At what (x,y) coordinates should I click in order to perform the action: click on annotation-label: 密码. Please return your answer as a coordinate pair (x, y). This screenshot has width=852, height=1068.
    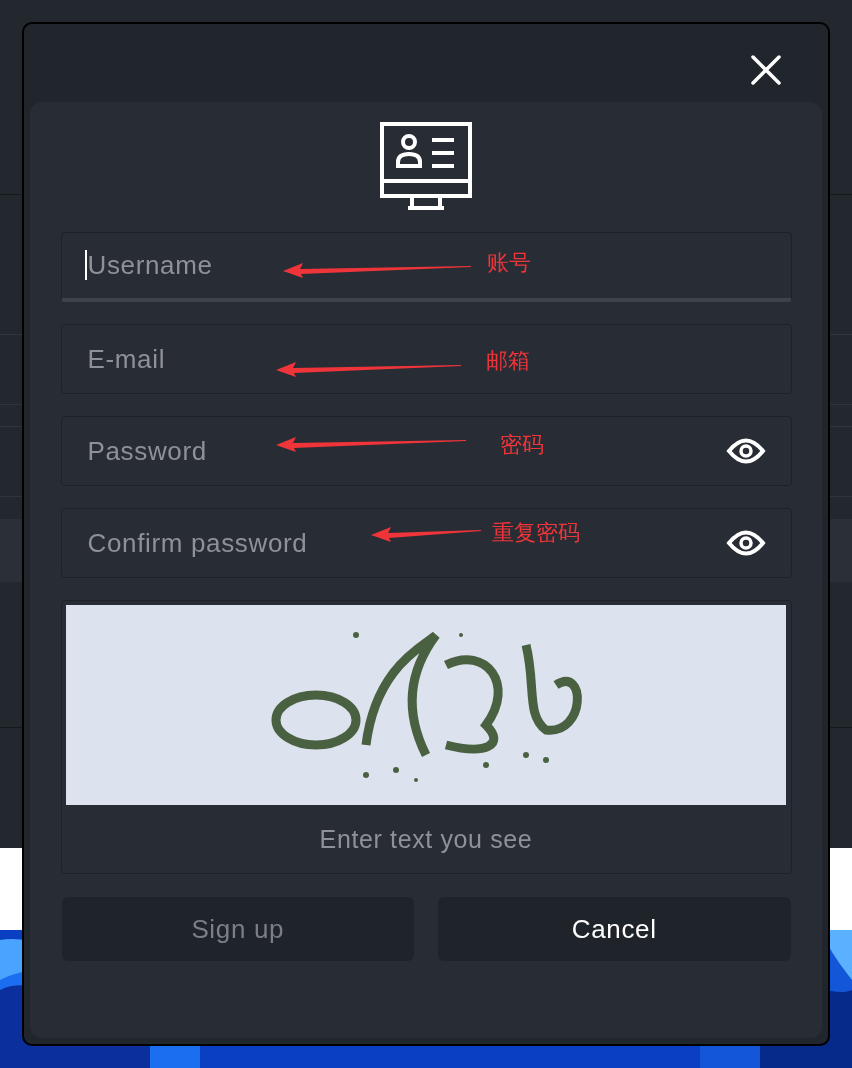
    Looking at the image, I should click on (521, 445).